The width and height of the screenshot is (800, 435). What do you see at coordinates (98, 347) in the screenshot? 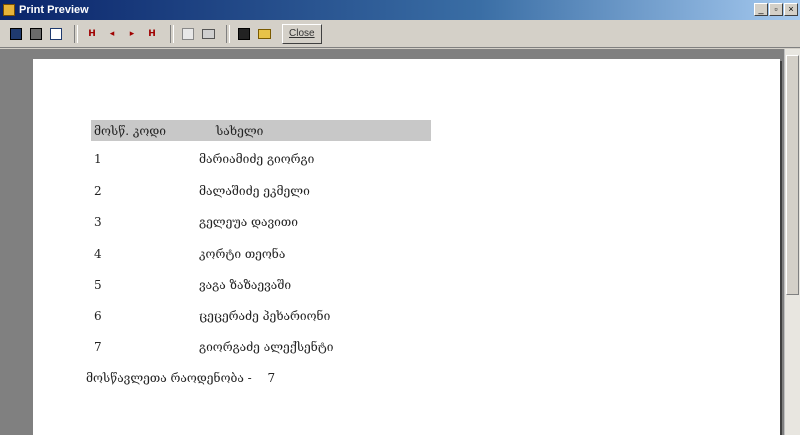
I see `row-code: 7` at bounding box center [98, 347].